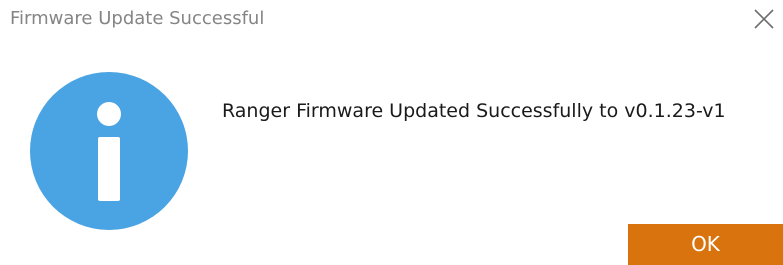  Describe the element at coordinates (109, 151) in the screenshot. I see `info-icon` at that location.